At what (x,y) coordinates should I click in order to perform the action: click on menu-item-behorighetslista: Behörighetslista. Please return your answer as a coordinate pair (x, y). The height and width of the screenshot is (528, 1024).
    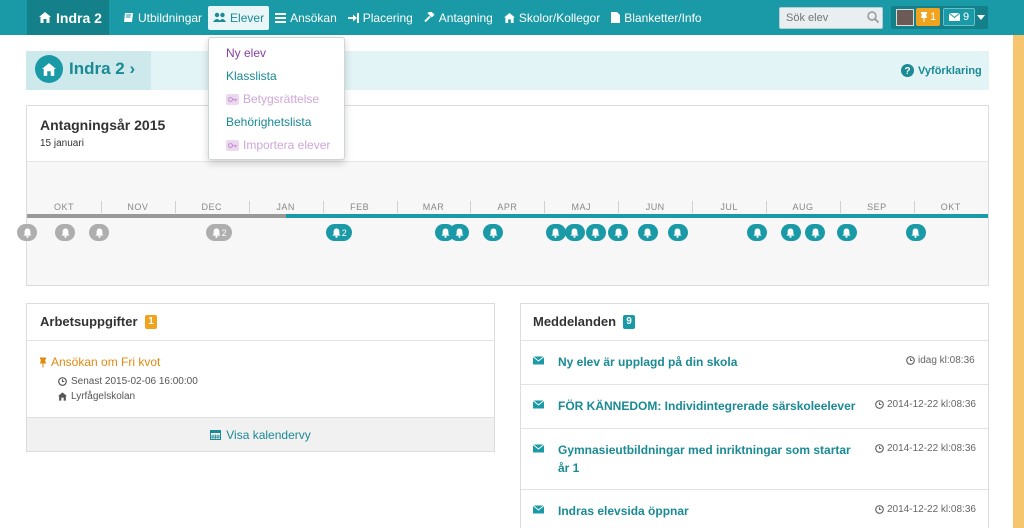
    Looking at the image, I should click on (268, 122).